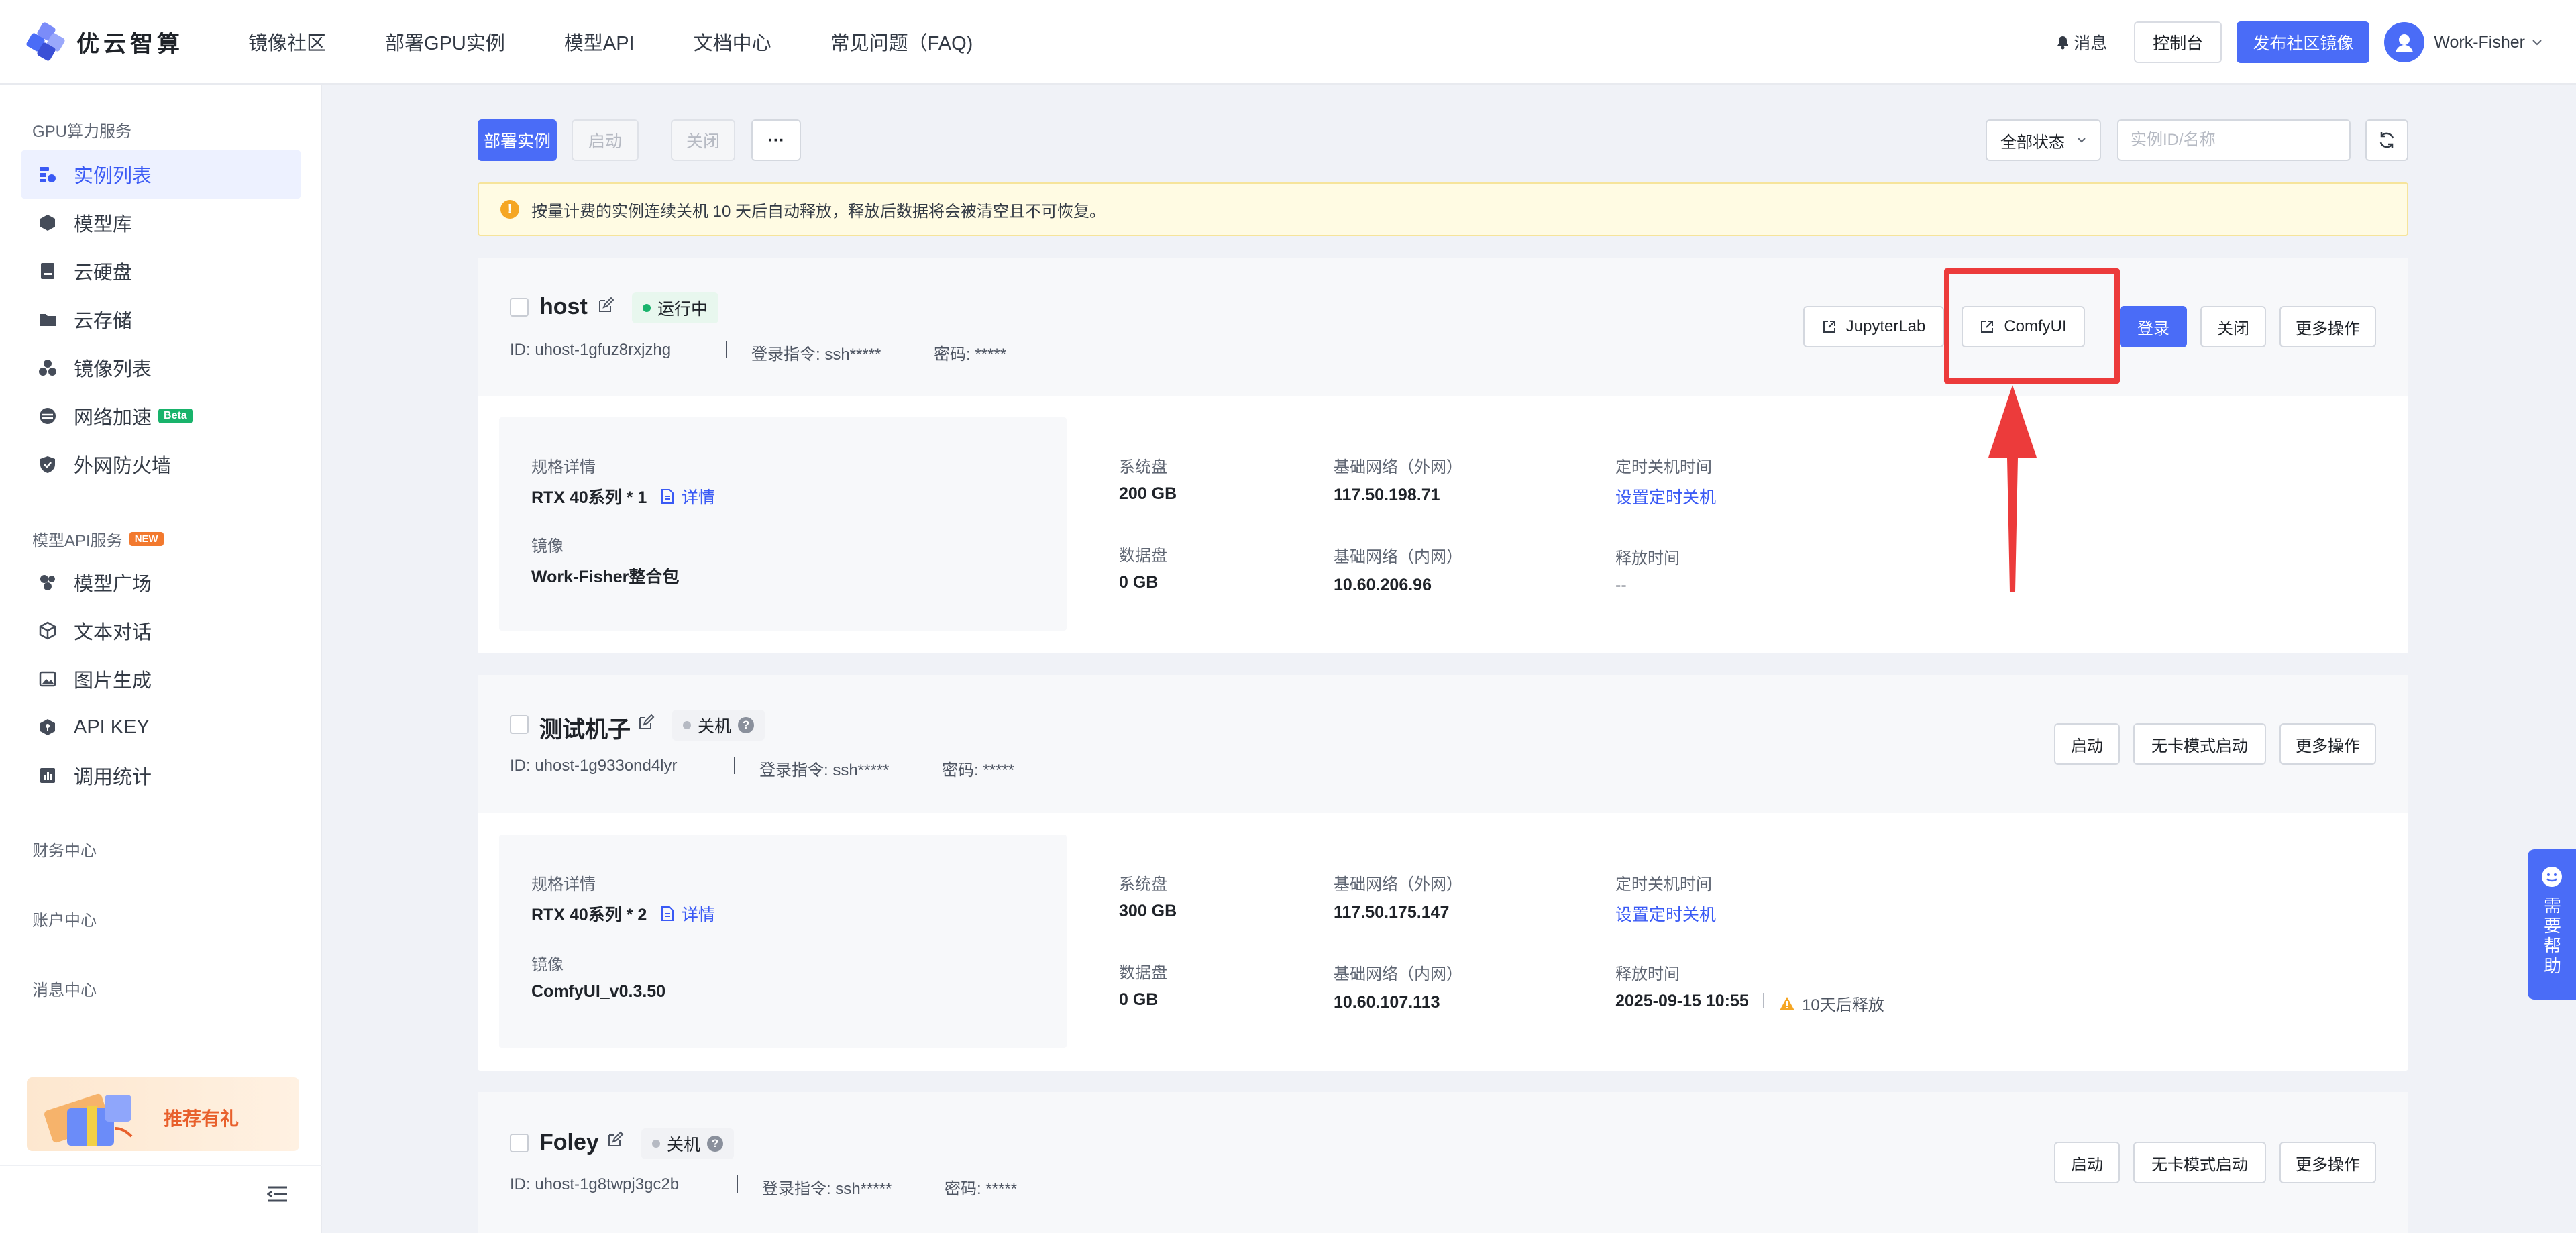 The height and width of the screenshot is (1233, 2576). Describe the element at coordinates (103, 225) in the screenshot. I see `sidebar-item-label: 模型库` at that location.